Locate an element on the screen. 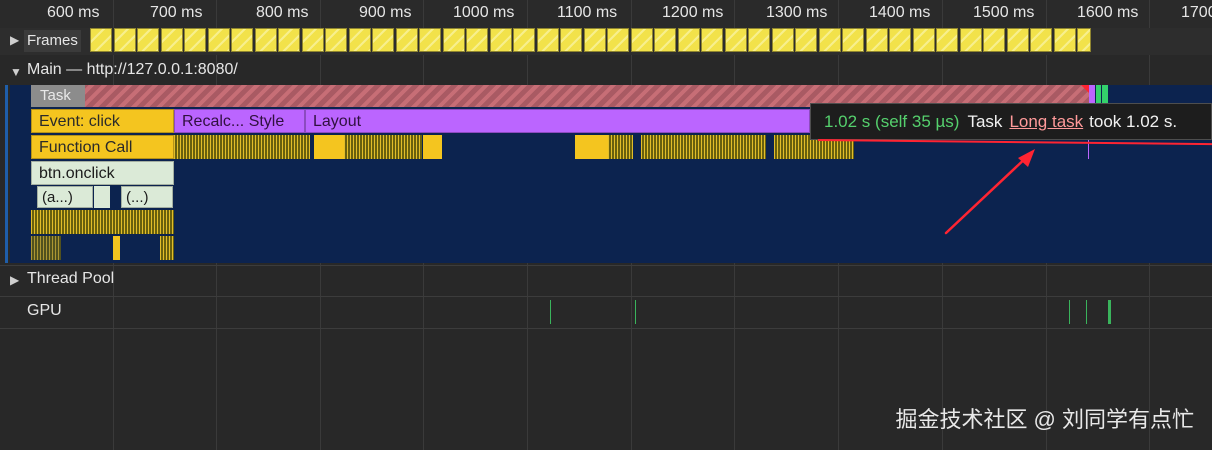 This screenshot has width=1212, height=450. annotation-arrow-icon is located at coordinates (989, 192).